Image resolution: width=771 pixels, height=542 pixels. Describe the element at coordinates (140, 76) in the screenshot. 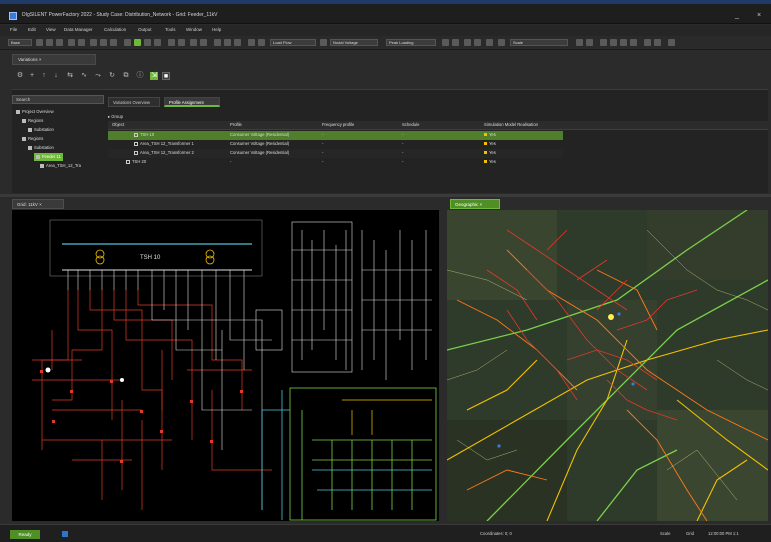

I see `info-icon: ⓘ` at that location.